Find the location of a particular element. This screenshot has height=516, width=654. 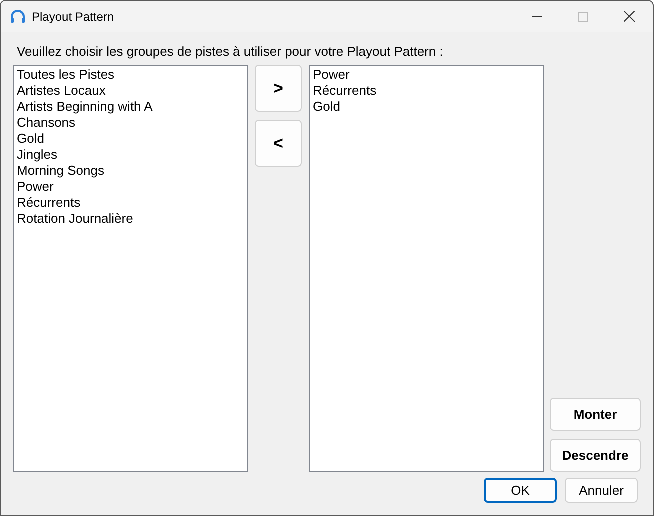

window-title: Playout Pattern is located at coordinates (73, 17).